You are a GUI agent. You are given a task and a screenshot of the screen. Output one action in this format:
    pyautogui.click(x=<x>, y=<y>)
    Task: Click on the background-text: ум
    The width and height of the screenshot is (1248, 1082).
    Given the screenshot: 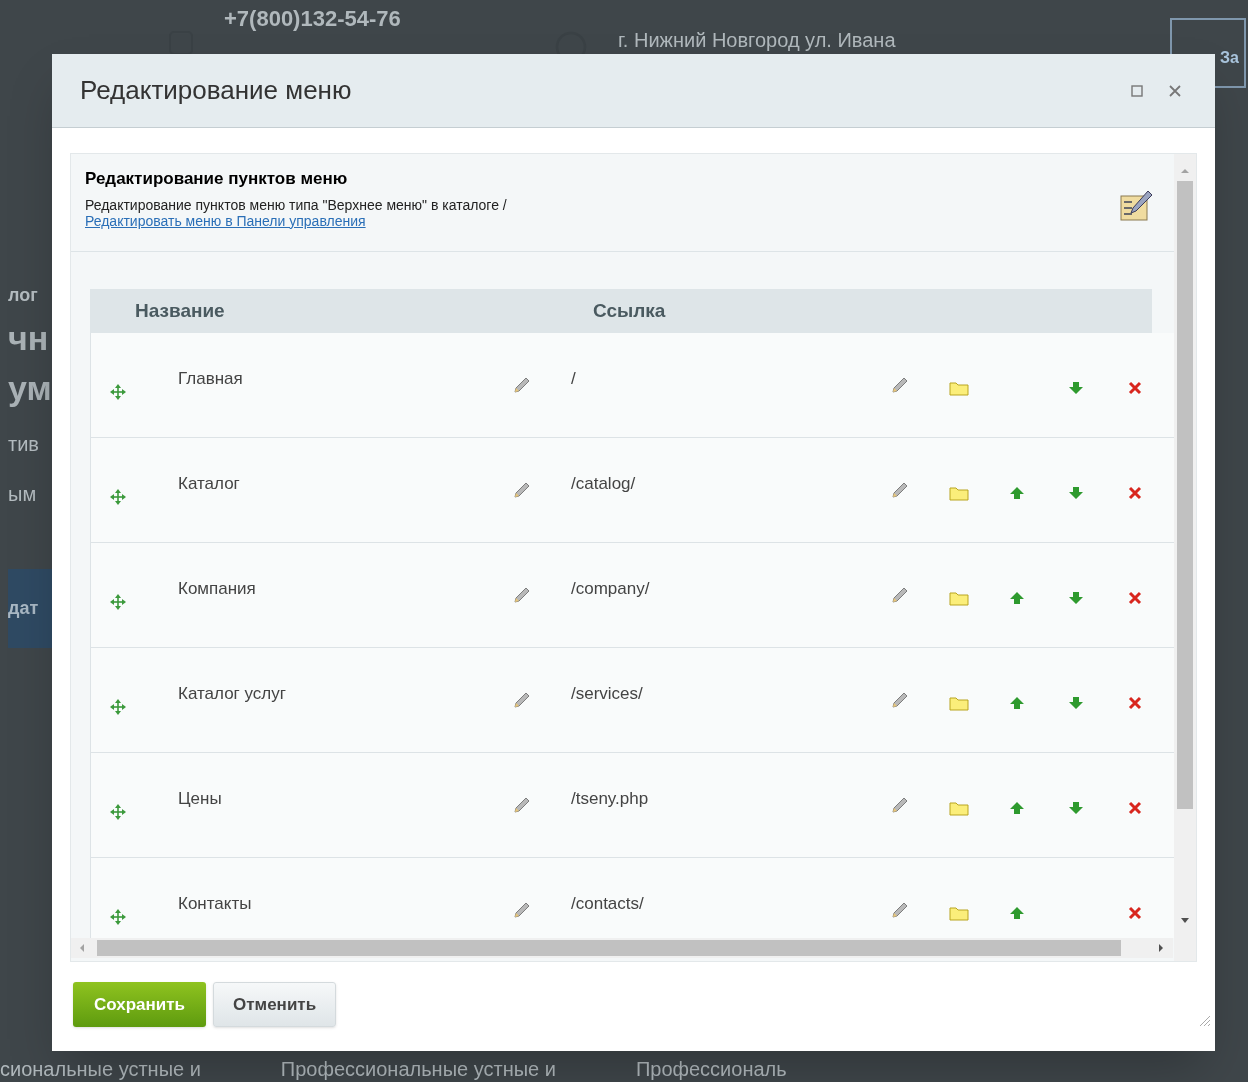 What is the action you would take?
    pyautogui.click(x=30, y=388)
    